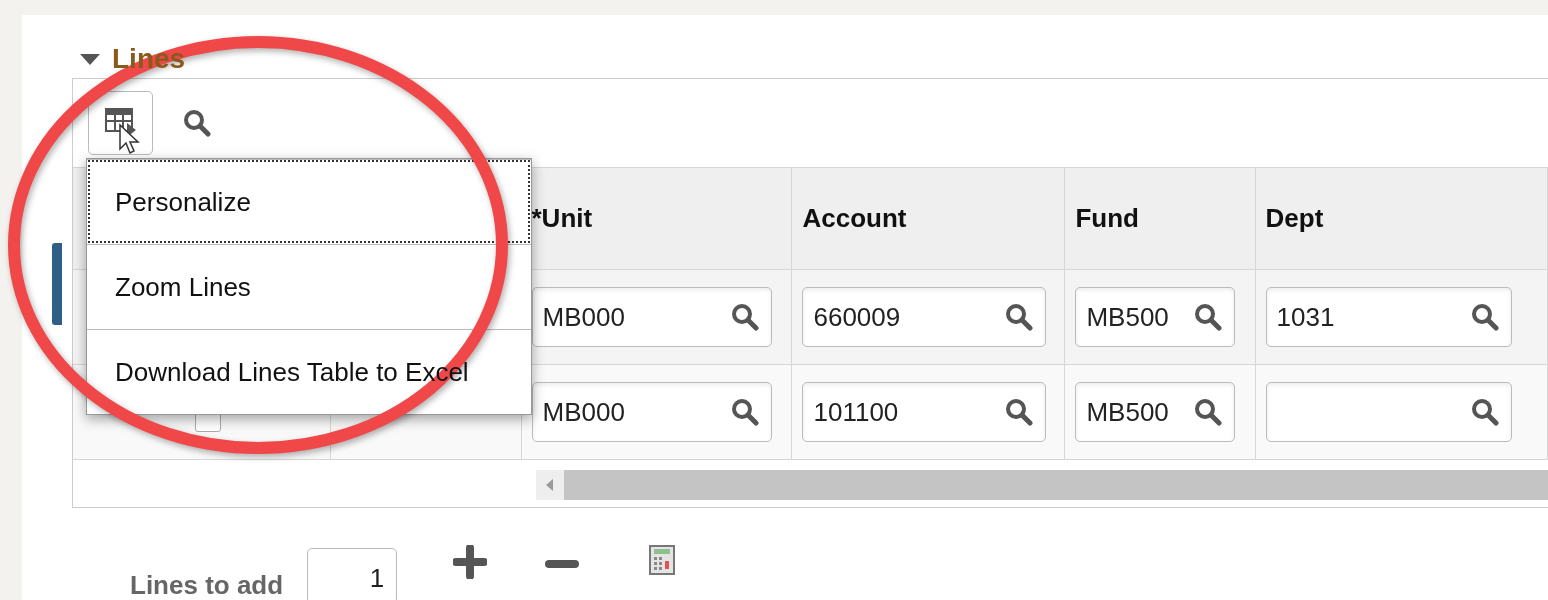 This screenshot has width=1548, height=600. I want to click on calculator-icon, so click(662, 560).